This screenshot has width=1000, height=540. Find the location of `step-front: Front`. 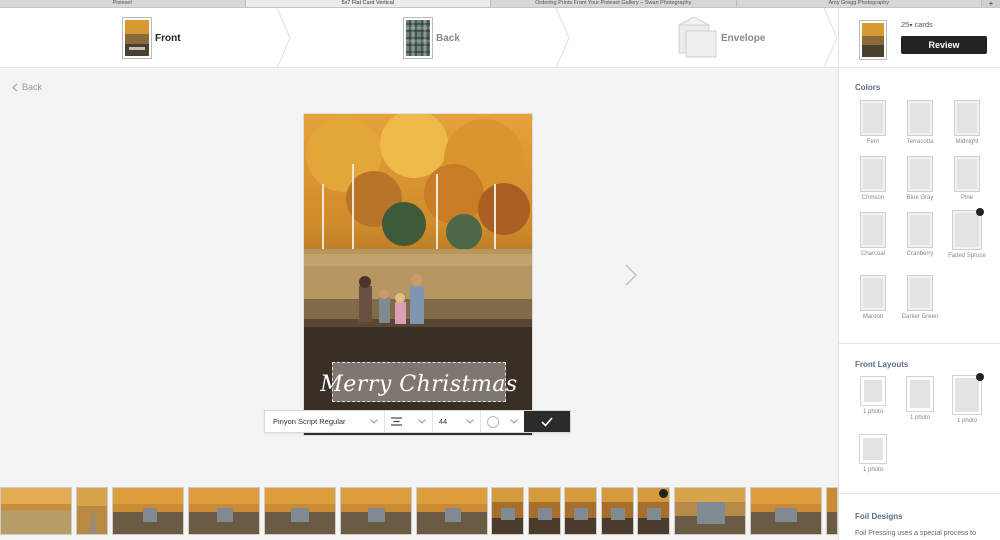

step-front: Front is located at coordinates (151, 38).